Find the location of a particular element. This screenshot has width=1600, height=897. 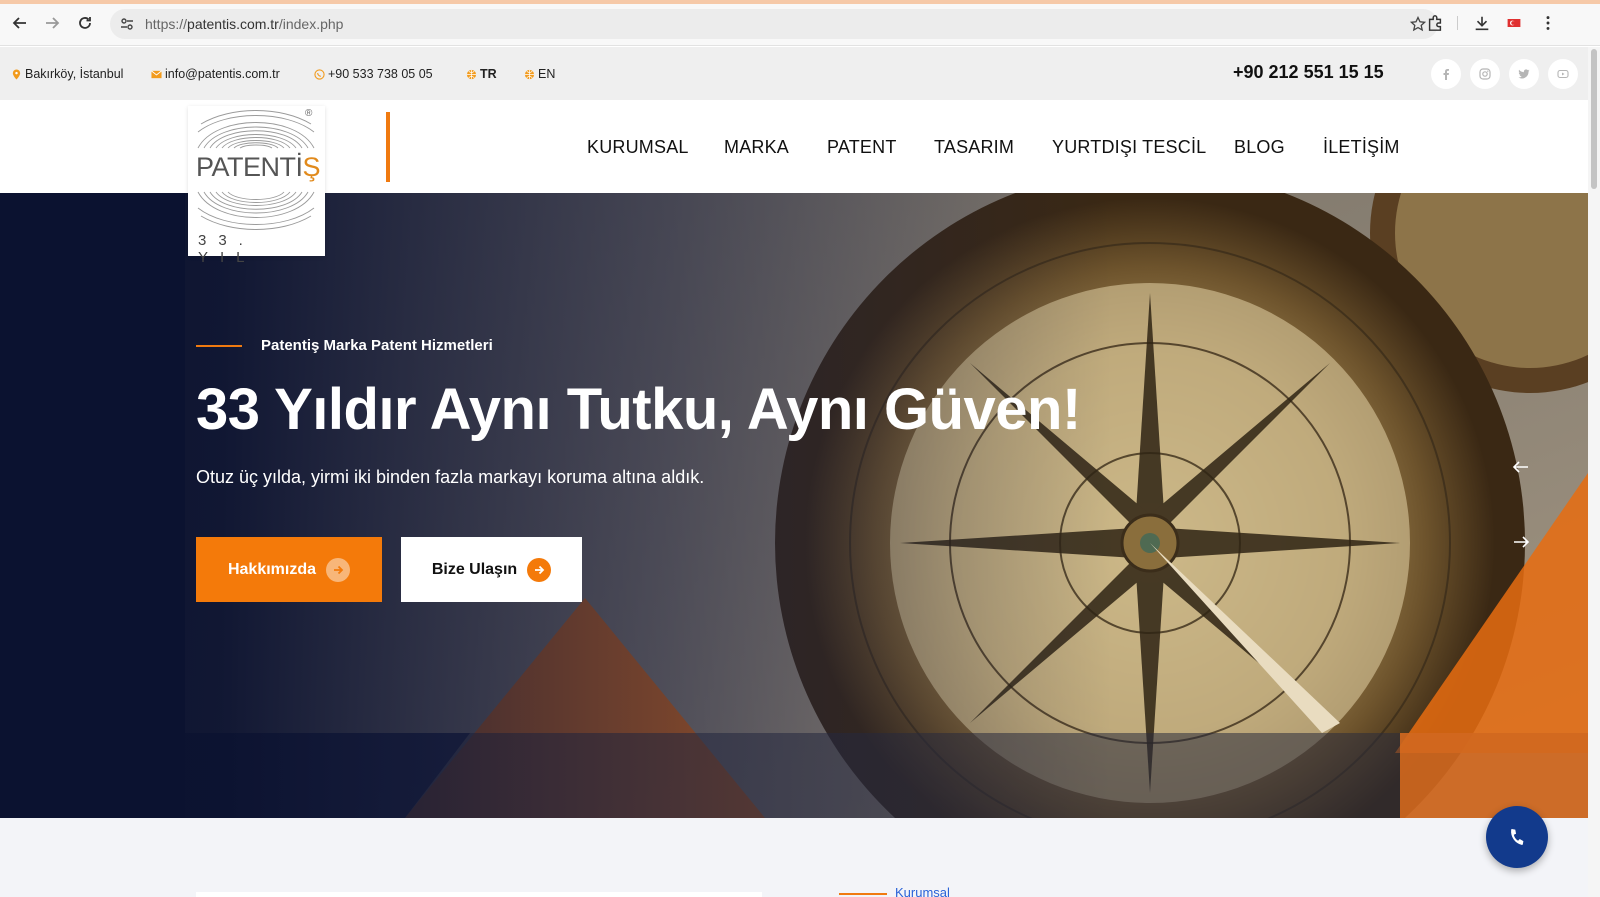

scrollbar-thumb is located at coordinates (1594, 119).